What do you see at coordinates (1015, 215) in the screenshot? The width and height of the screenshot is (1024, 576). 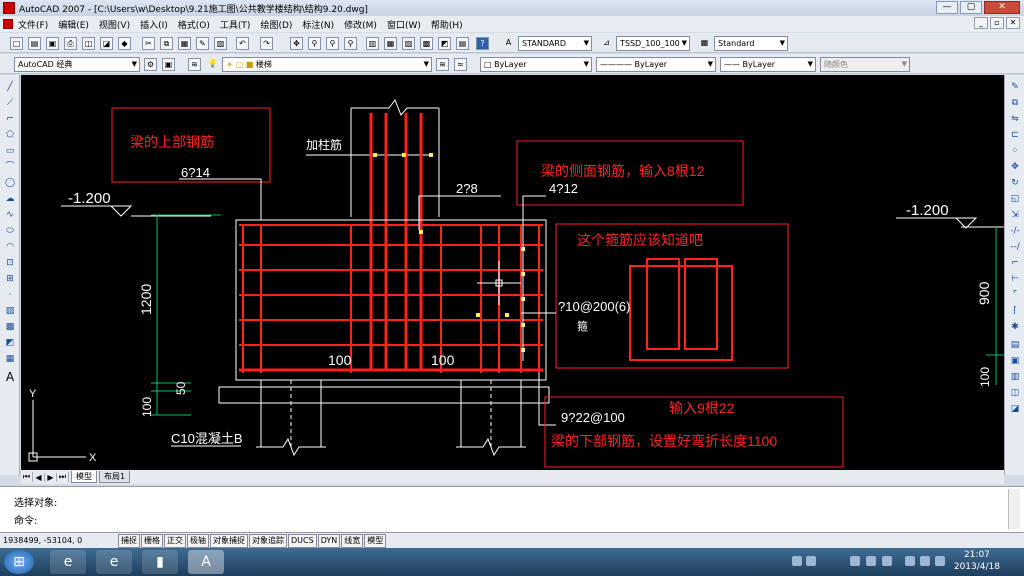 I see `stretch-icon: ⇲` at bounding box center [1015, 215].